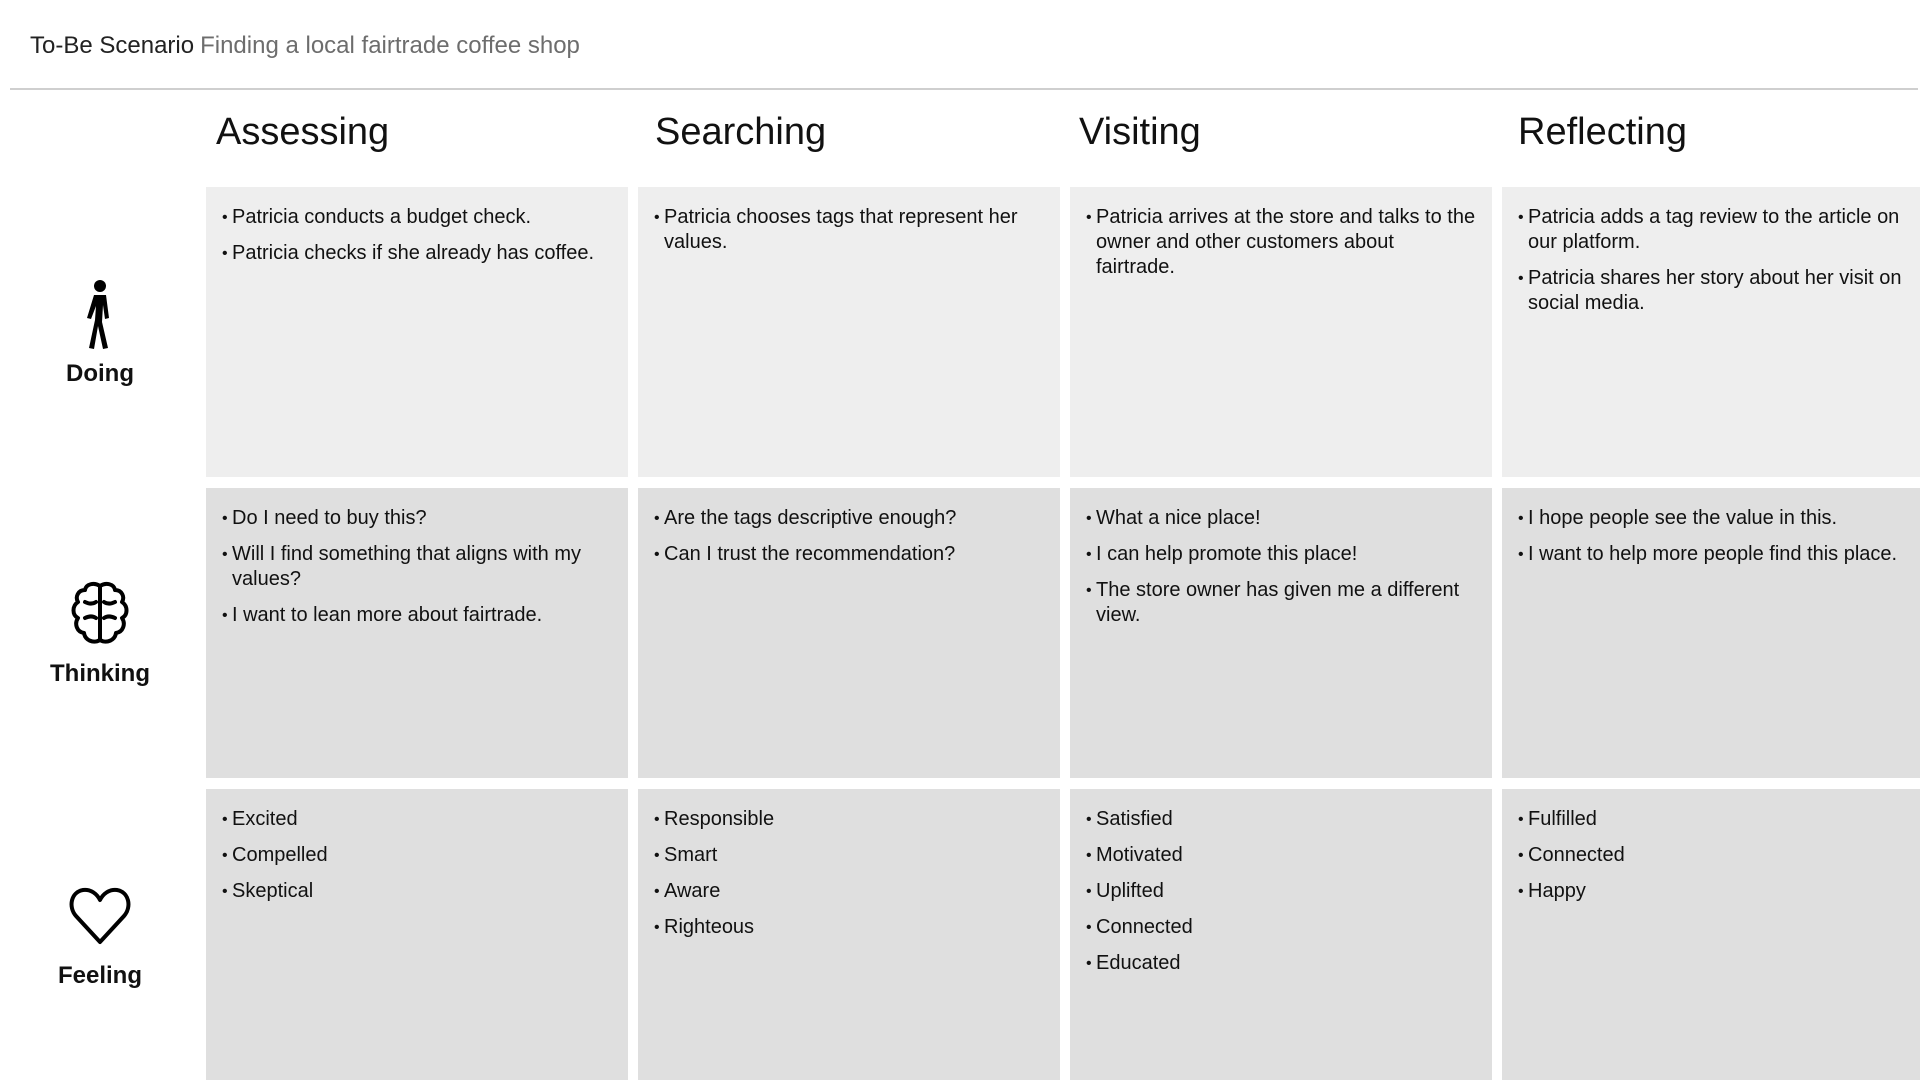  Describe the element at coordinates (850, 554) in the screenshot. I see `list-item: Can I trust the recommendation?` at that location.